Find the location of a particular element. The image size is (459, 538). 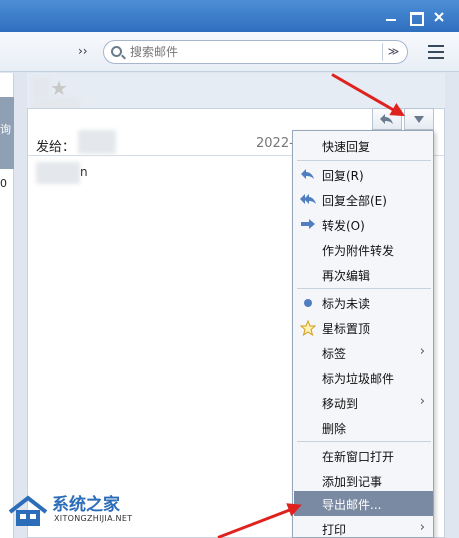

mail-list-item-text: 0 is located at coordinates (3, 183).